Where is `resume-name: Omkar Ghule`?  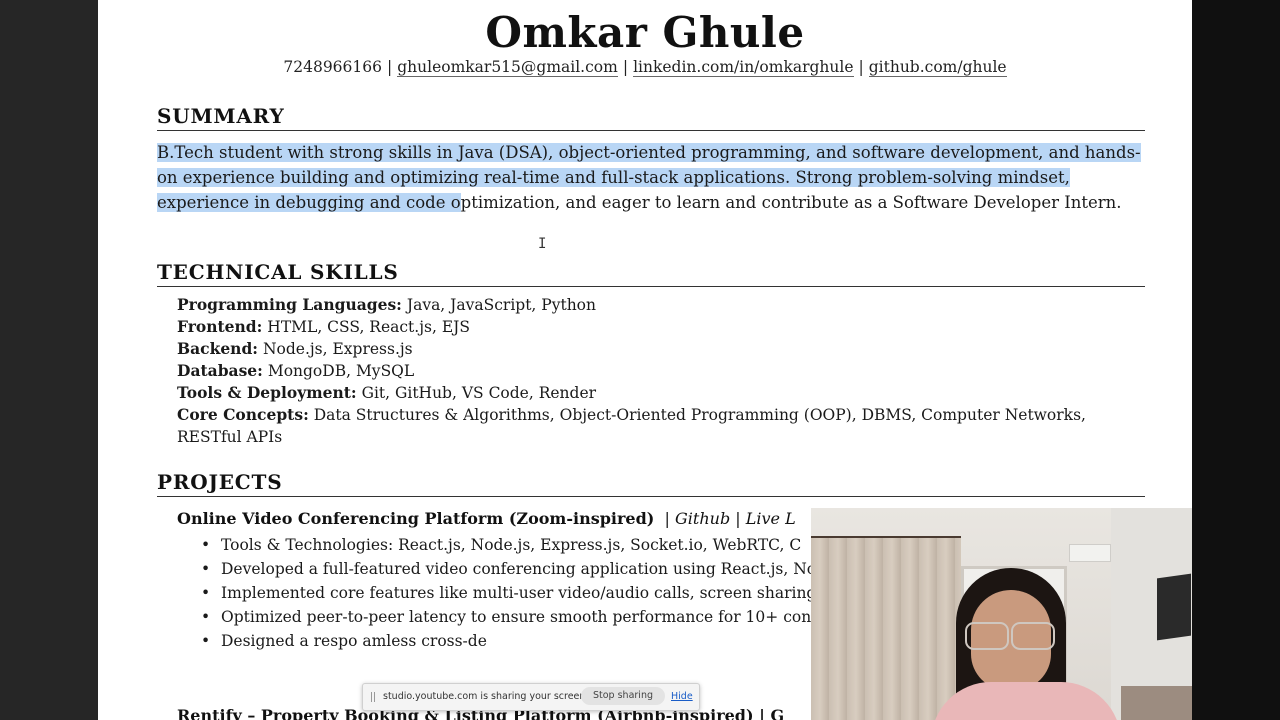
resume-name: Omkar Ghule is located at coordinates (645, 32).